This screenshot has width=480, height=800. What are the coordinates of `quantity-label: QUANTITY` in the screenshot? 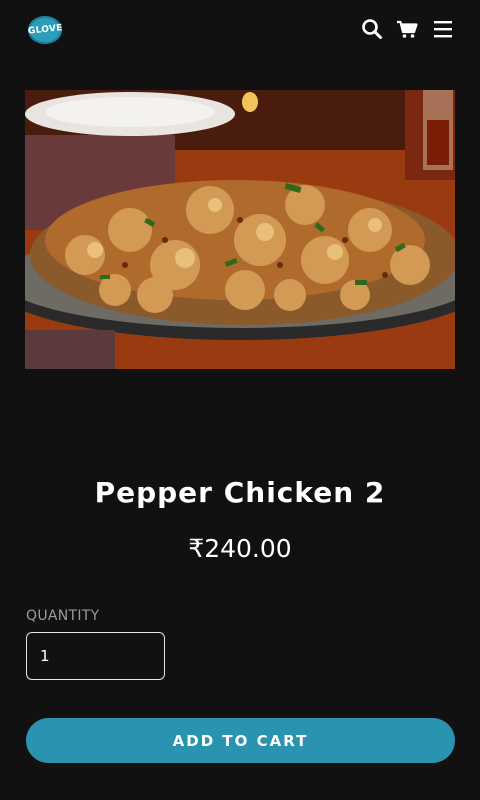 It's located at (63, 616).